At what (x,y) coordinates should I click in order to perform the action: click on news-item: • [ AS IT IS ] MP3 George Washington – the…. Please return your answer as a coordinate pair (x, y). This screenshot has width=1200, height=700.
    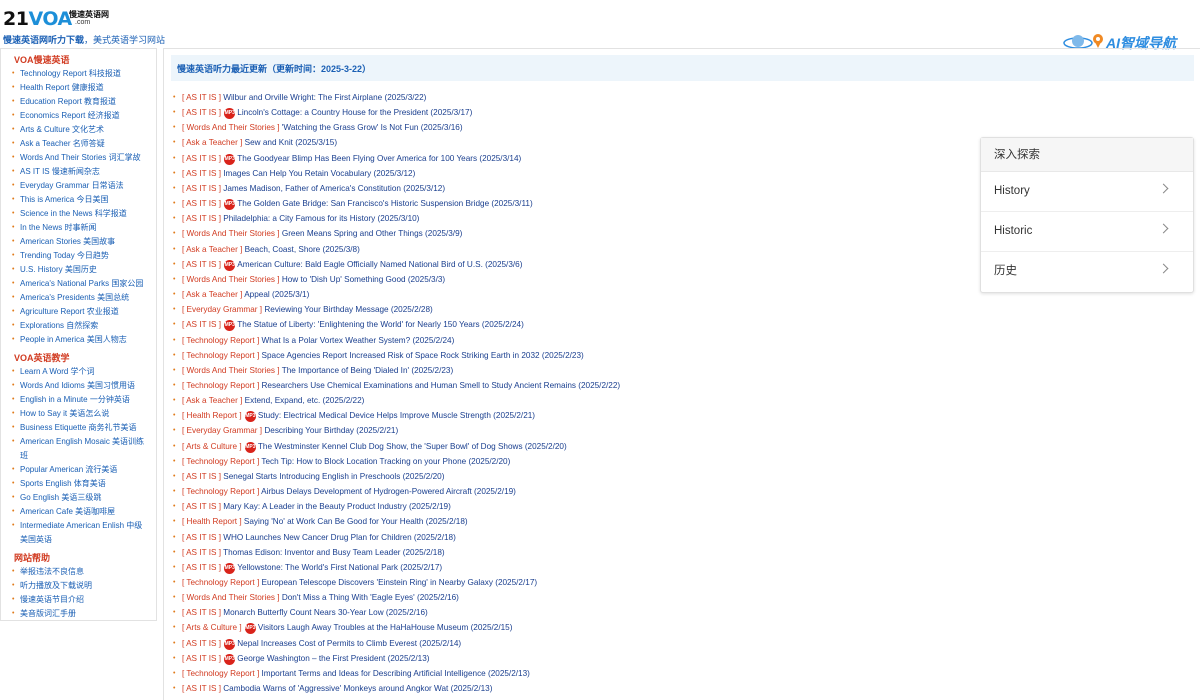
    Looking at the image, I should click on (396, 658).